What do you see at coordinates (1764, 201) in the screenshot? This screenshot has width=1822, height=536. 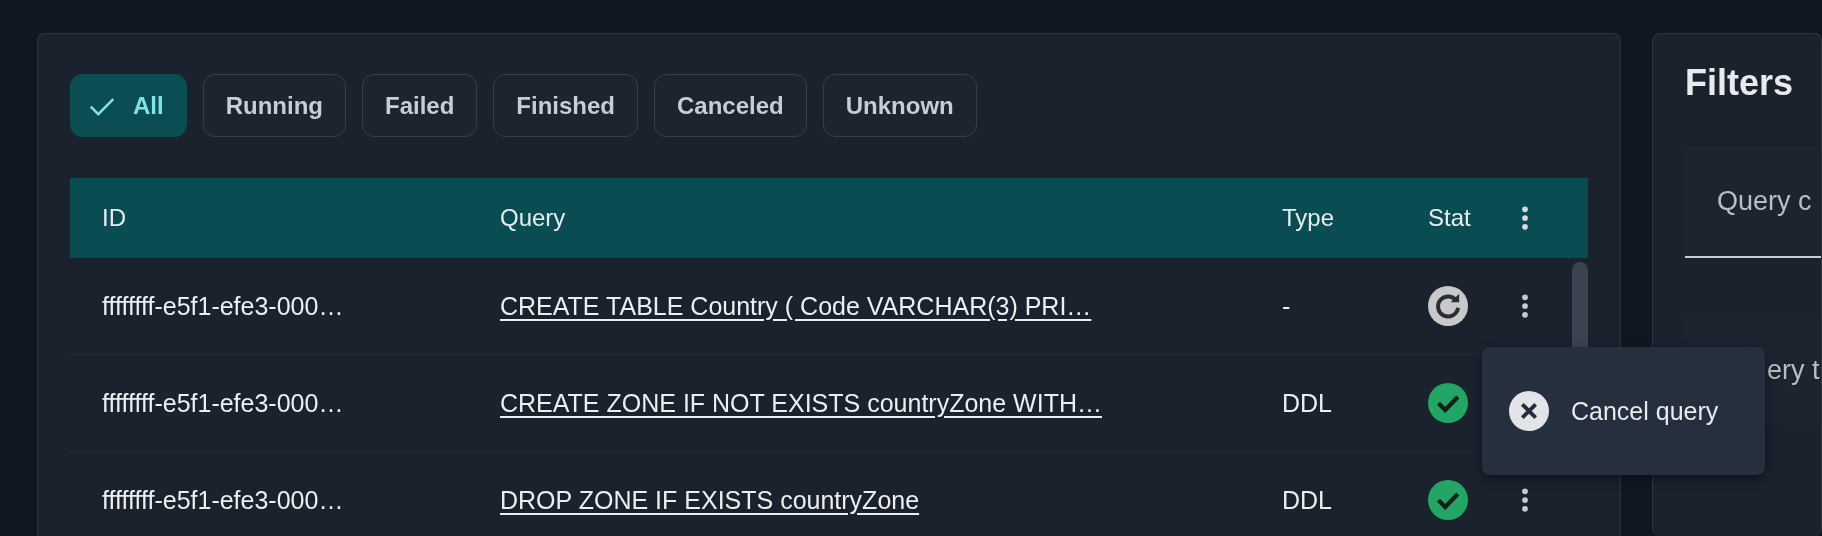 I see `field-label: Query c` at bounding box center [1764, 201].